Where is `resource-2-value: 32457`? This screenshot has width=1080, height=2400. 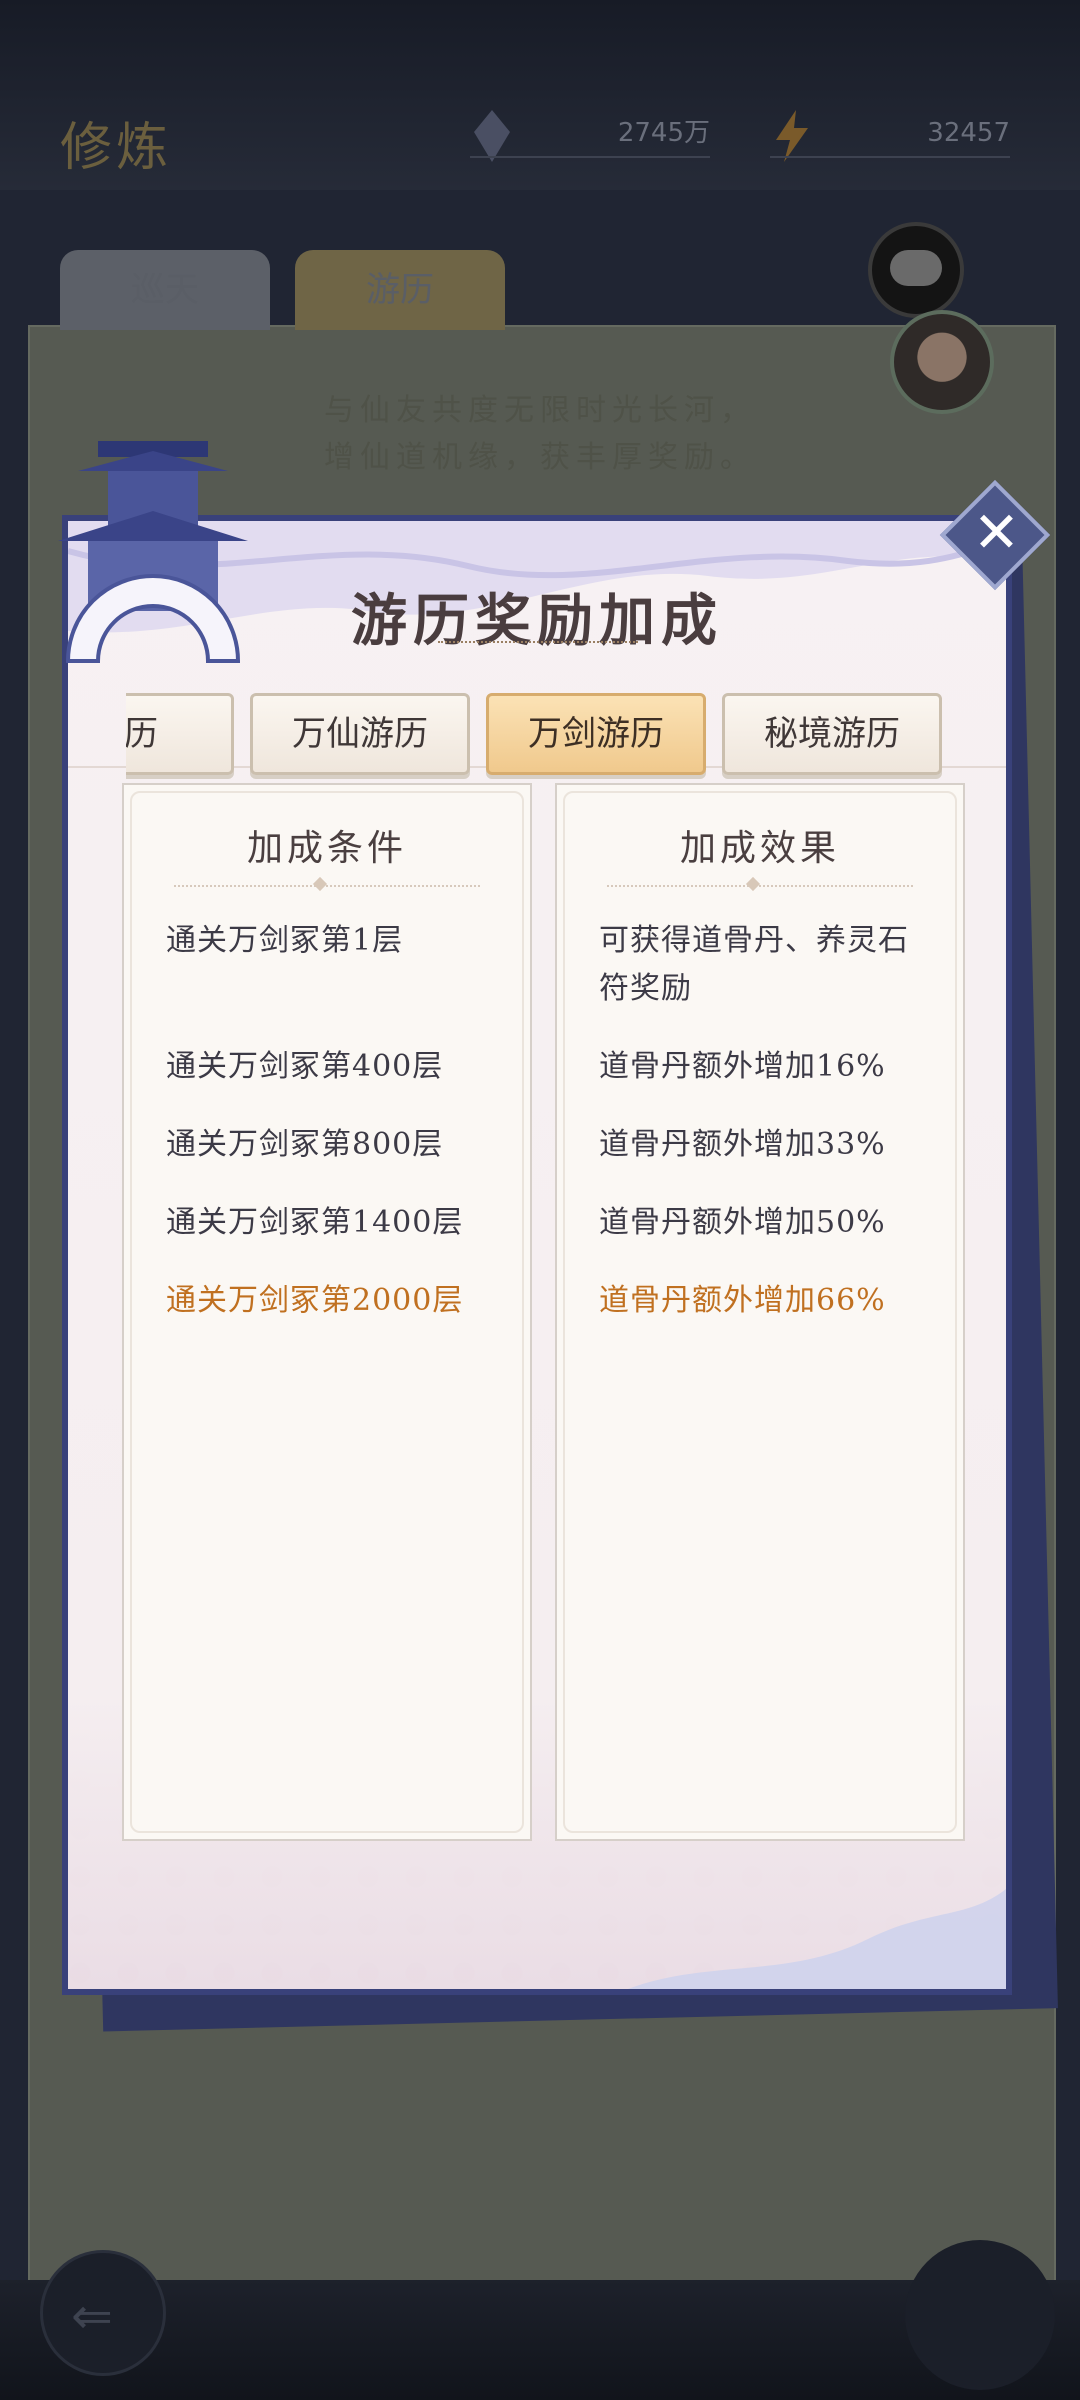 resource-2-value: 32457 is located at coordinates (890, 134).